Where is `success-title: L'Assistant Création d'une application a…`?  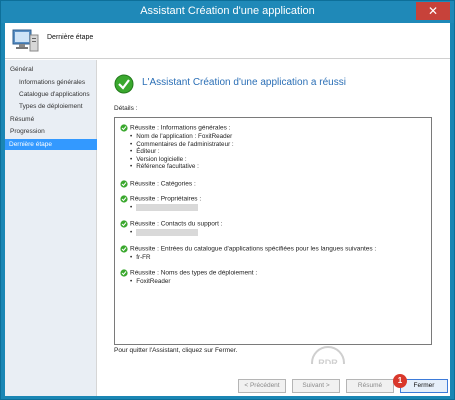 success-title: L'Assistant Création d'une application a… is located at coordinates (244, 82).